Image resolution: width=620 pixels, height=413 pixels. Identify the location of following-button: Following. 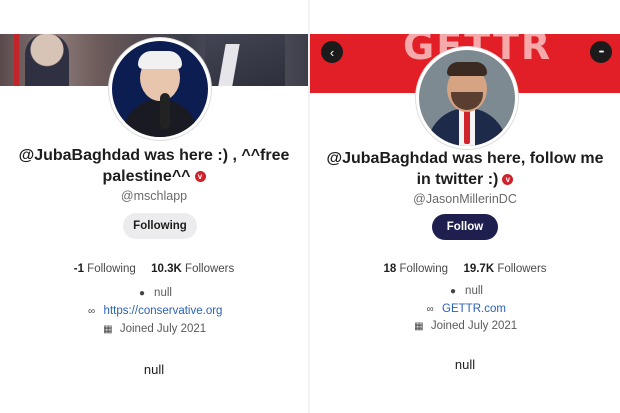
(160, 226).